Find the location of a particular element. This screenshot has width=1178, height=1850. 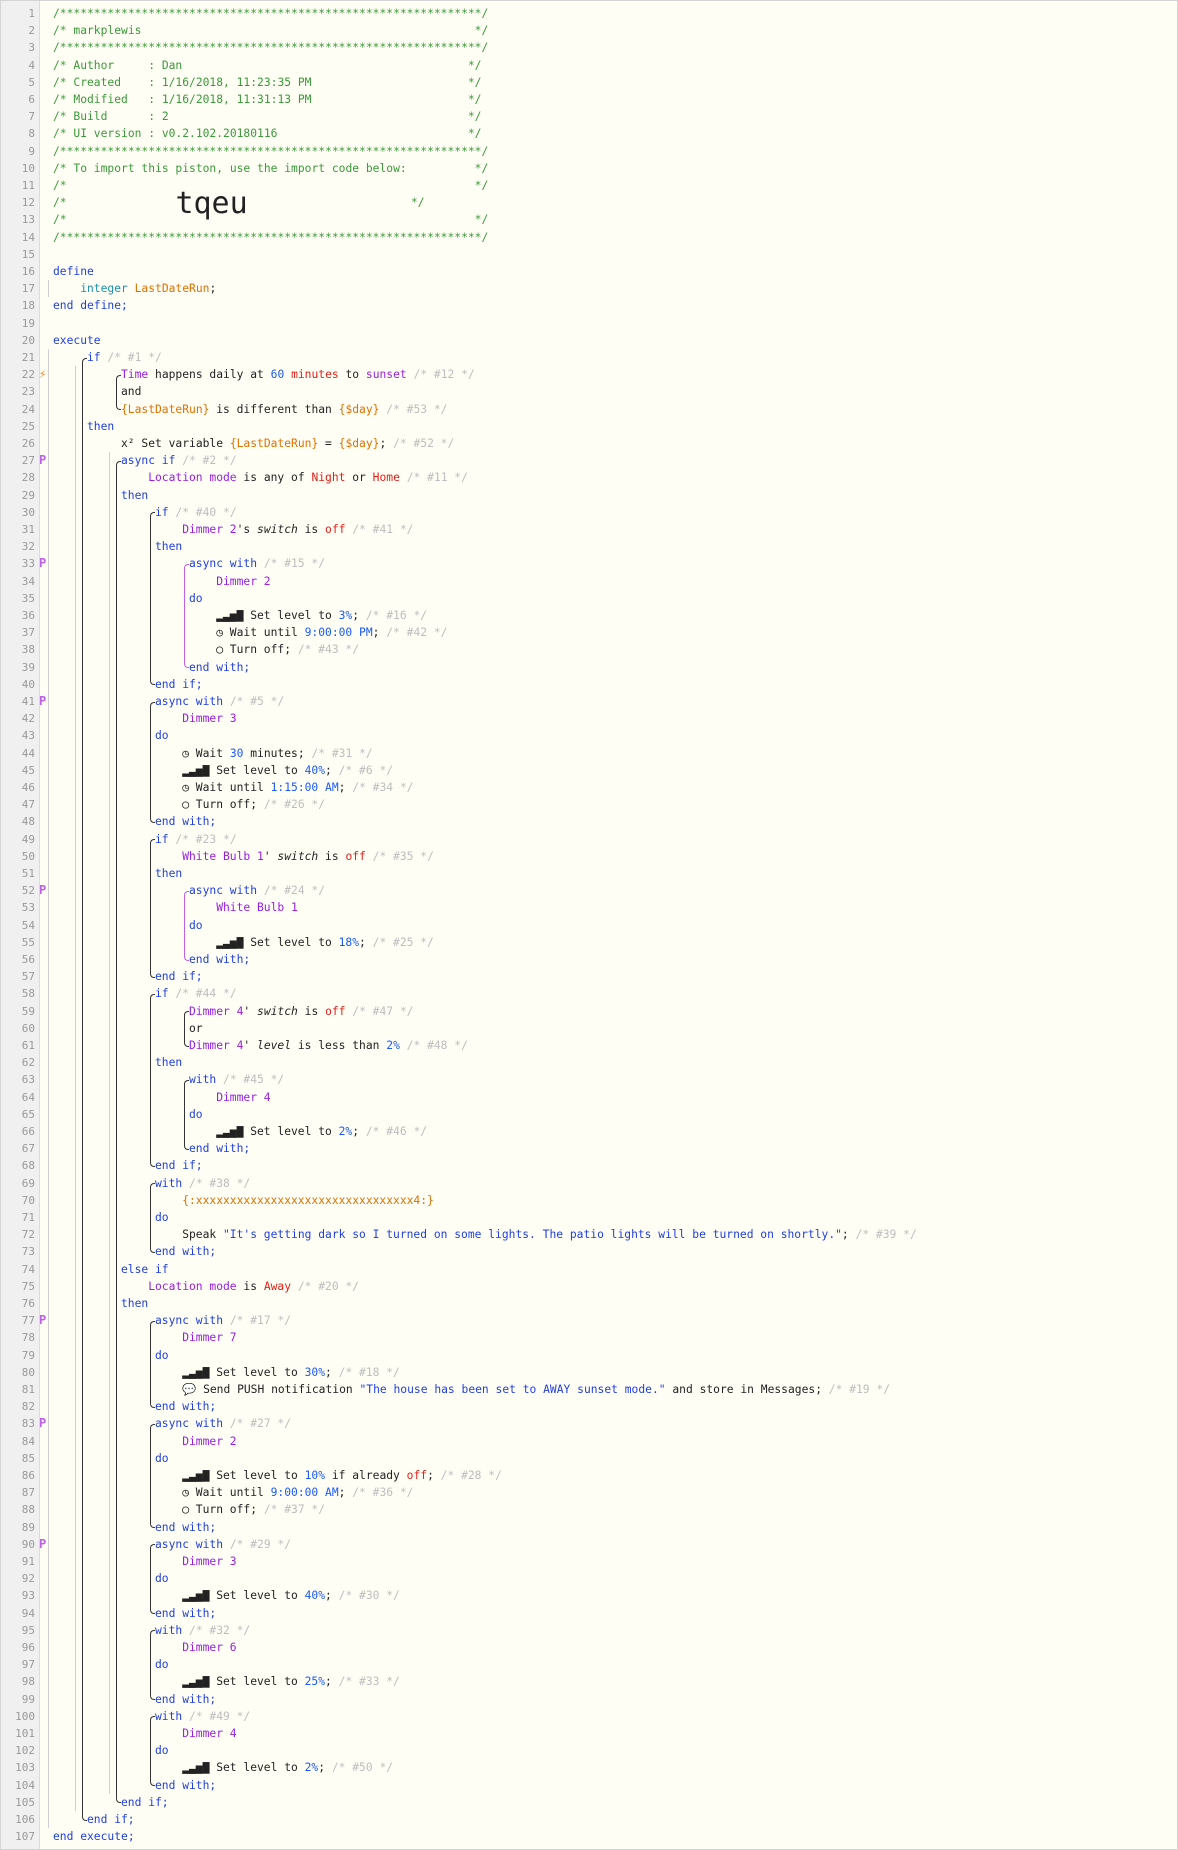

code-text: if /* #44 */ is located at coordinates (196, 993).